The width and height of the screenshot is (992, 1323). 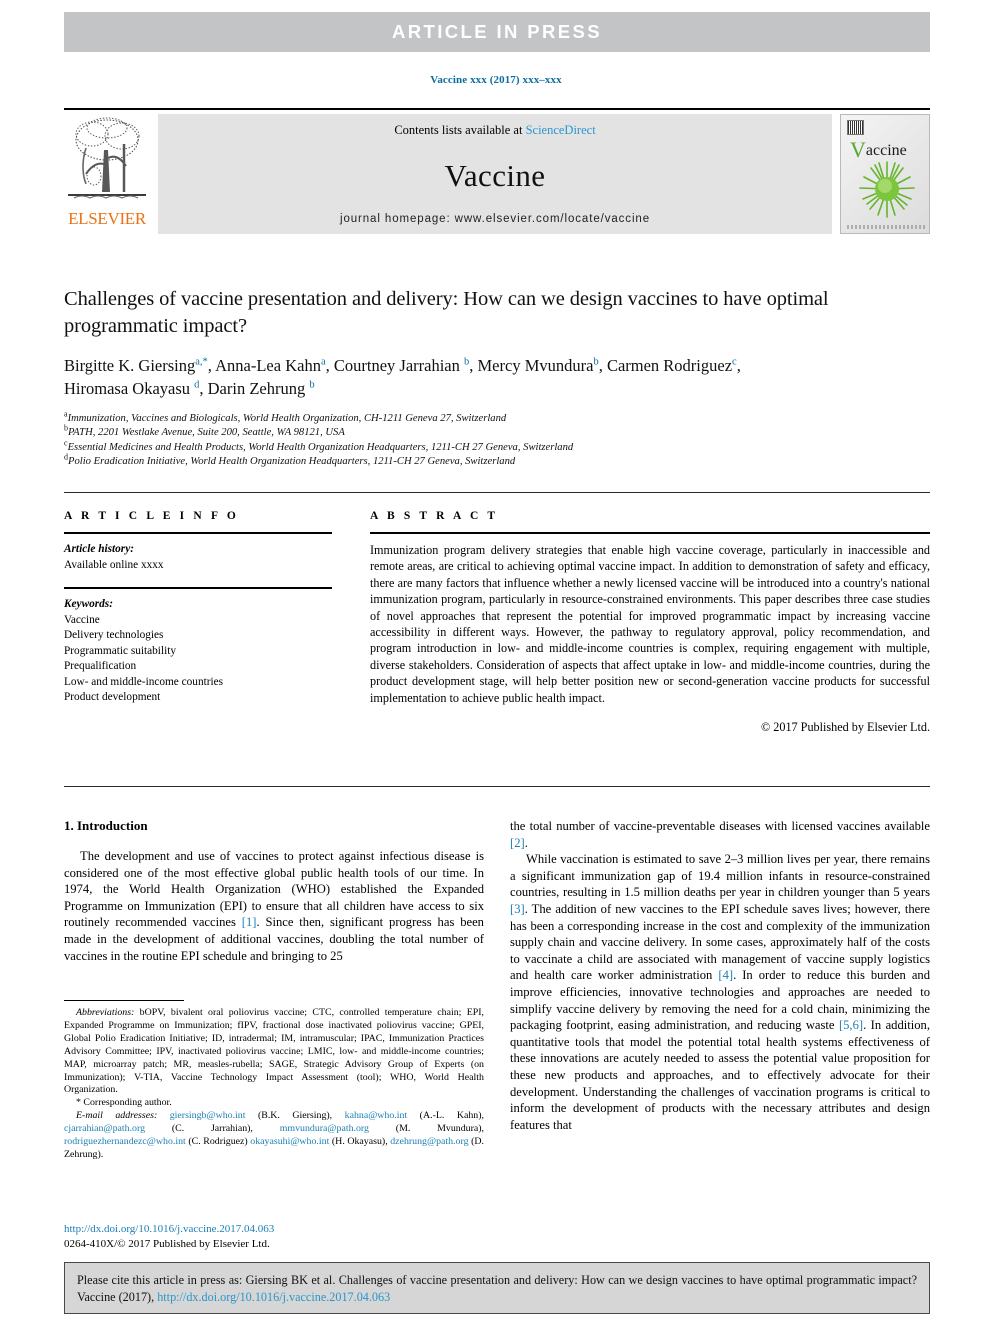 What do you see at coordinates (429, 1141) in the screenshot?
I see `email-link: dzehrung@path.org` at bounding box center [429, 1141].